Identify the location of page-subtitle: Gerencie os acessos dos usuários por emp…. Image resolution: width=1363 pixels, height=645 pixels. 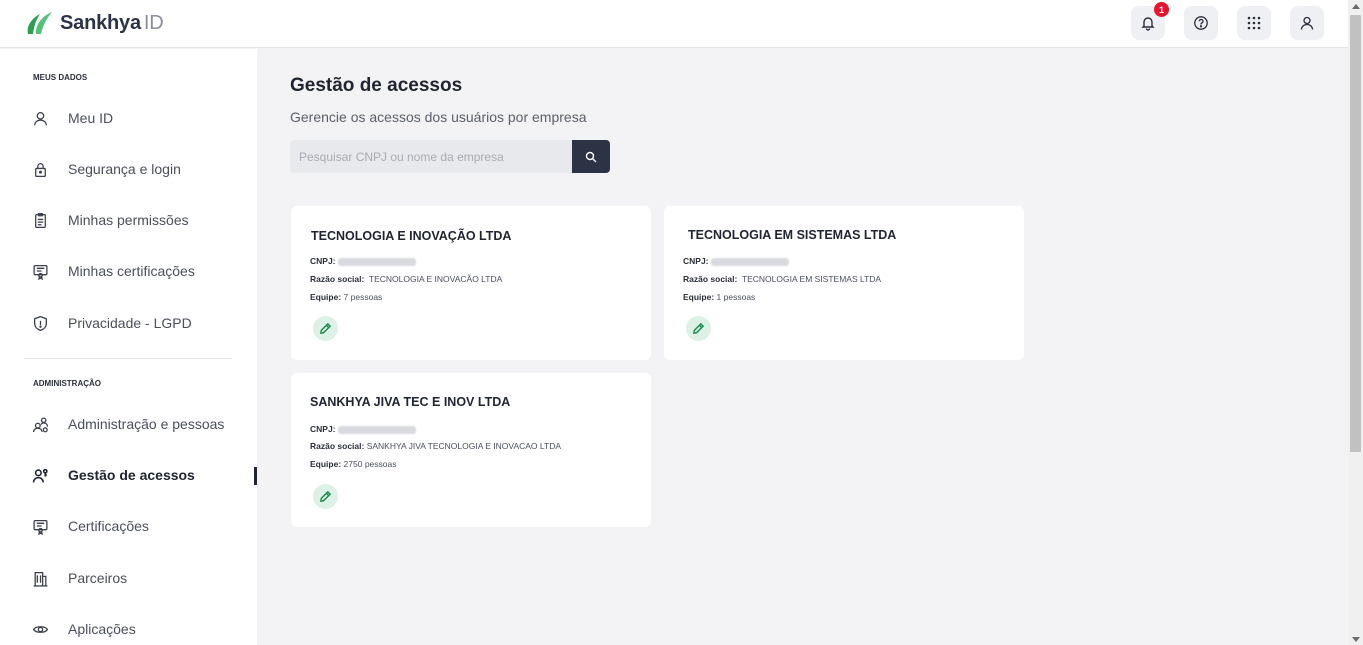
(438, 117).